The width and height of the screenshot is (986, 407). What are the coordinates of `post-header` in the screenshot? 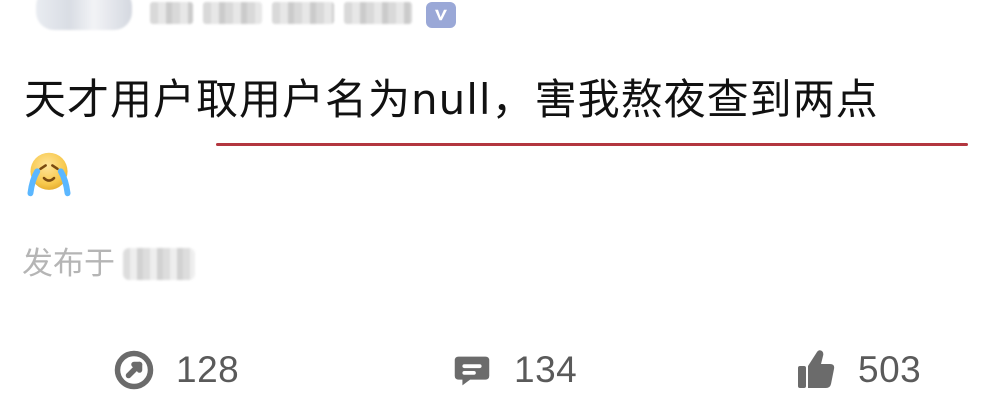 It's located at (493, 18).